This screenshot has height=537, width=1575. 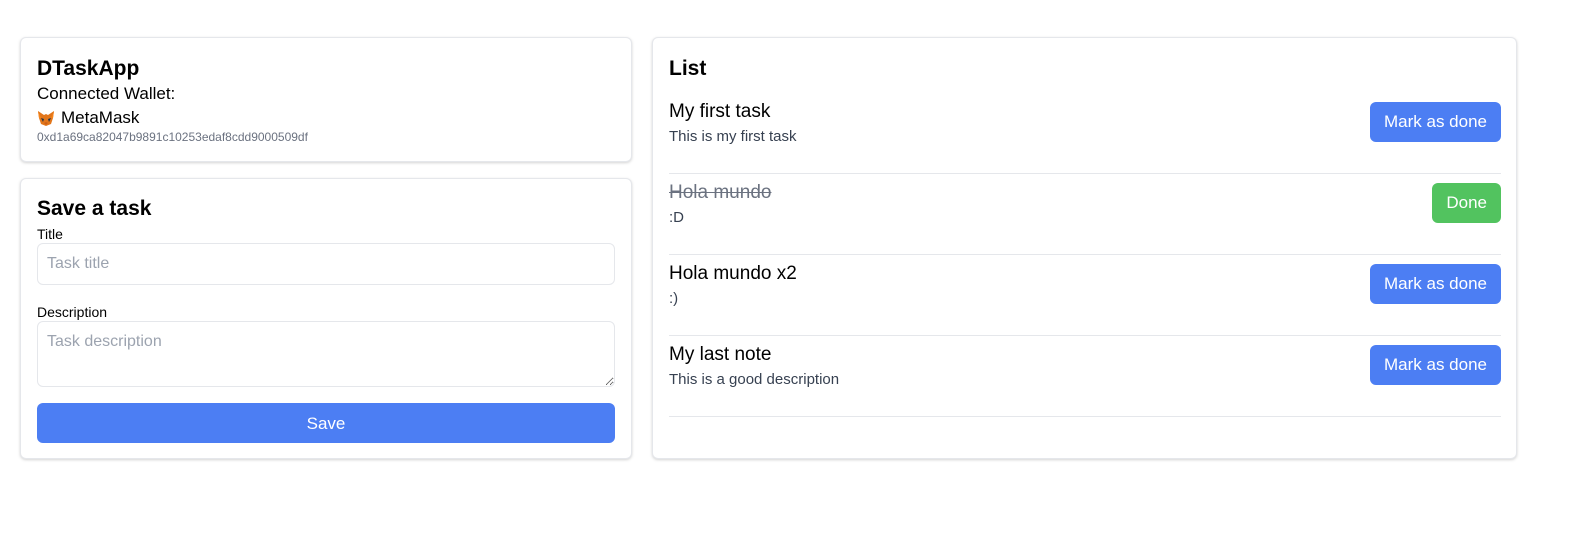 What do you see at coordinates (94, 208) in the screenshot?
I see `form-heading: Save a task` at bounding box center [94, 208].